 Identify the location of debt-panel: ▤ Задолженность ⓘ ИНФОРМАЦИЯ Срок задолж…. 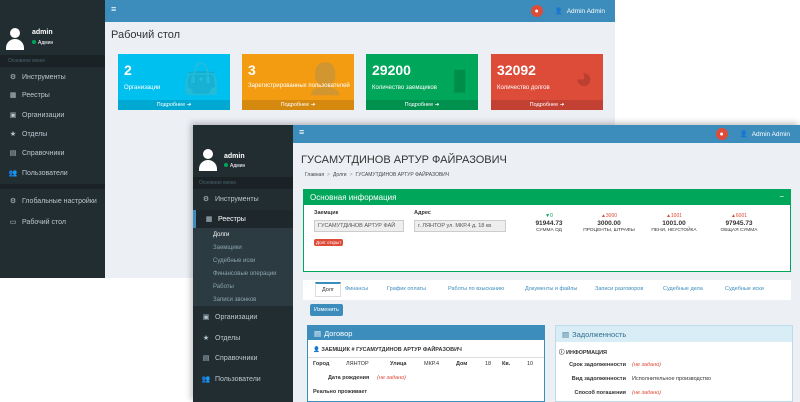
(674, 363).